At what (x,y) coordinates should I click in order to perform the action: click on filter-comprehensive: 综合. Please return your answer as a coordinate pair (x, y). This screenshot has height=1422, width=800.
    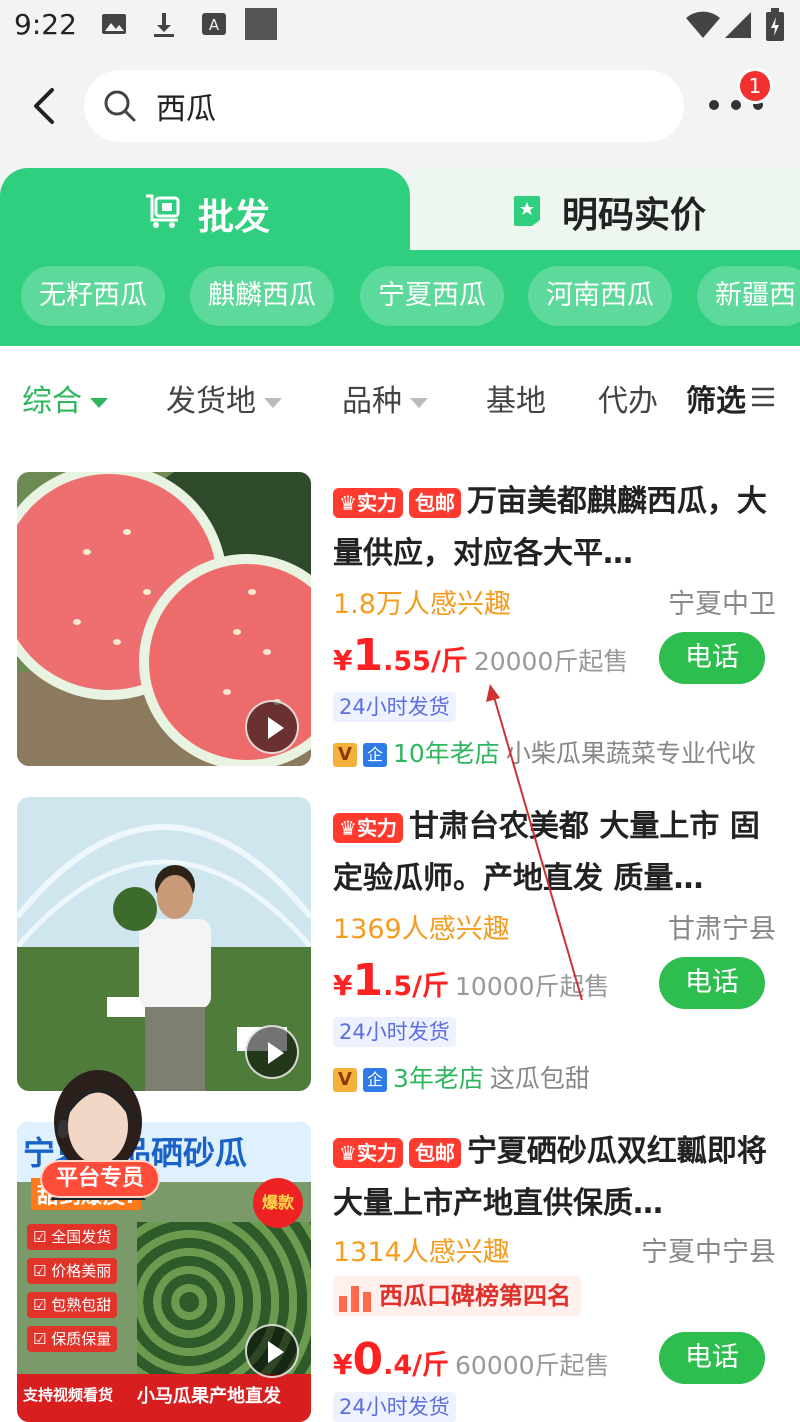
    Looking at the image, I should click on (65, 398).